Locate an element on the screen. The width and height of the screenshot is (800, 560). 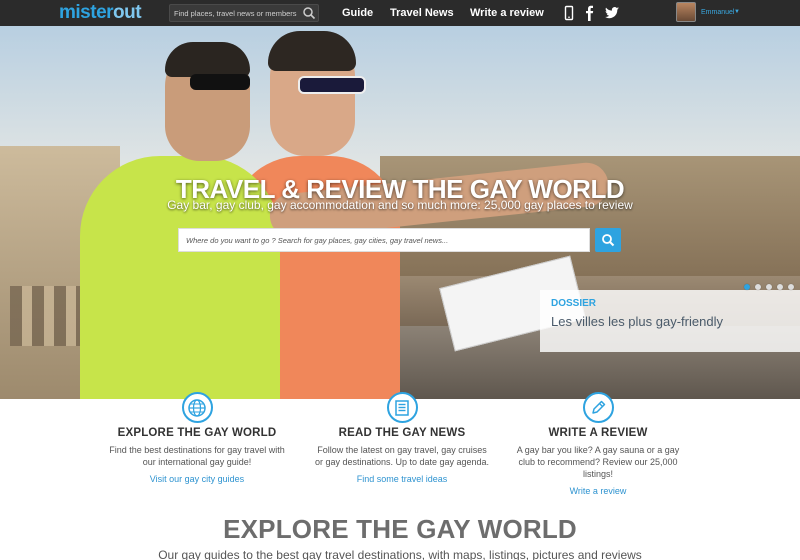
logo-text-out: out is located at coordinates (127, 12).